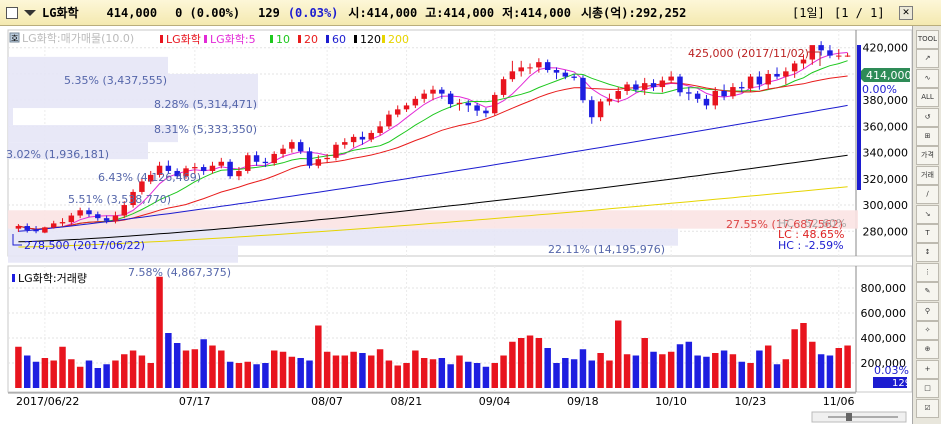 This screenshot has height=424, width=941. What do you see at coordinates (927, 350) in the screenshot?
I see `toolbar-button-16: ⊕` at bounding box center [927, 350].